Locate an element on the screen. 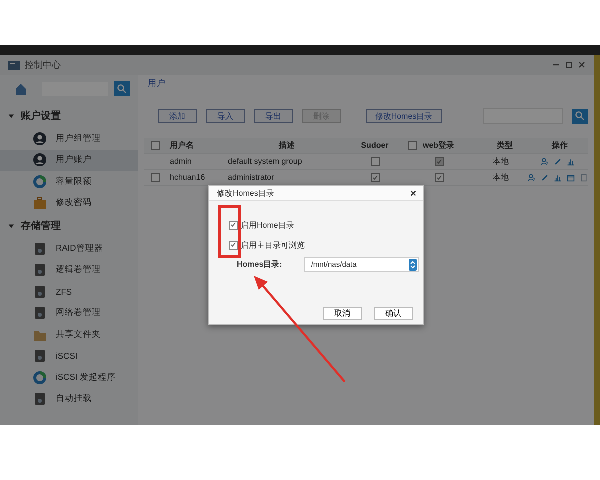 Image resolution: width=600 pixels, height=480 pixels. sidebar-item: 容量限额 is located at coordinates (69, 181).